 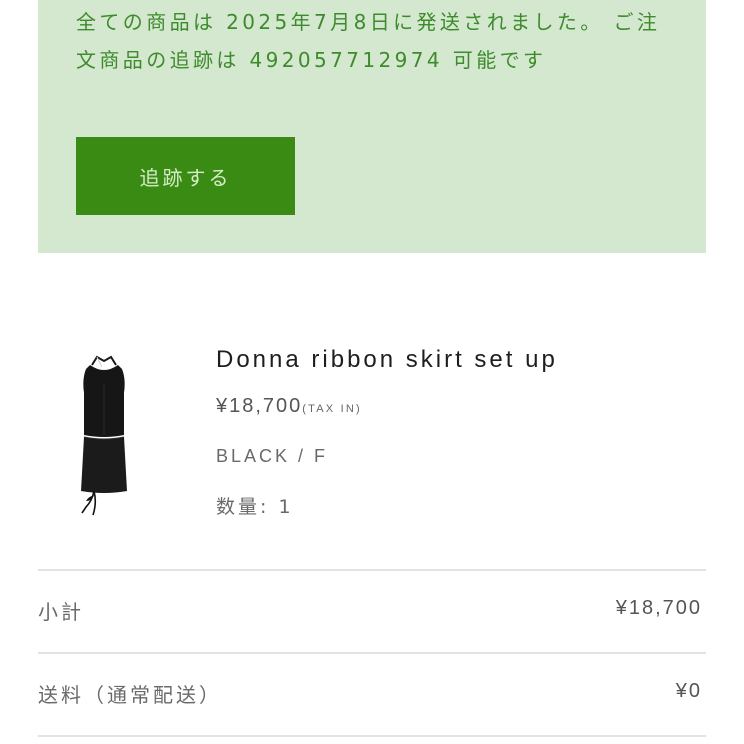 What do you see at coordinates (130, 695) in the screenshot?
I see `shipping-fee-label: 送料（通常配送）` at bounding box center [130, 695].